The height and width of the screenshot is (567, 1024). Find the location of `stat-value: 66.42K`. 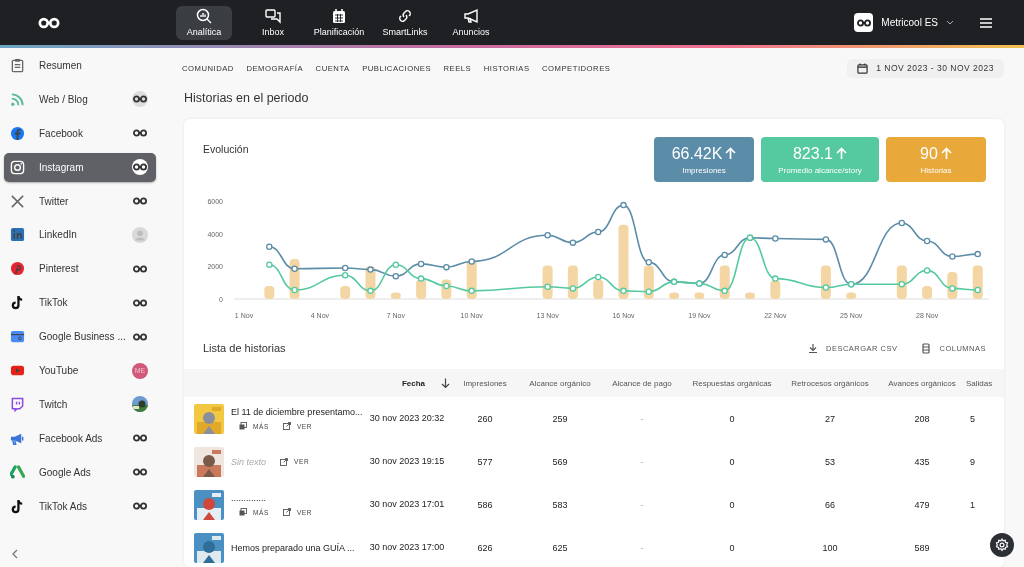

stat-value: 66.42K is located at coordinates (697, 153).